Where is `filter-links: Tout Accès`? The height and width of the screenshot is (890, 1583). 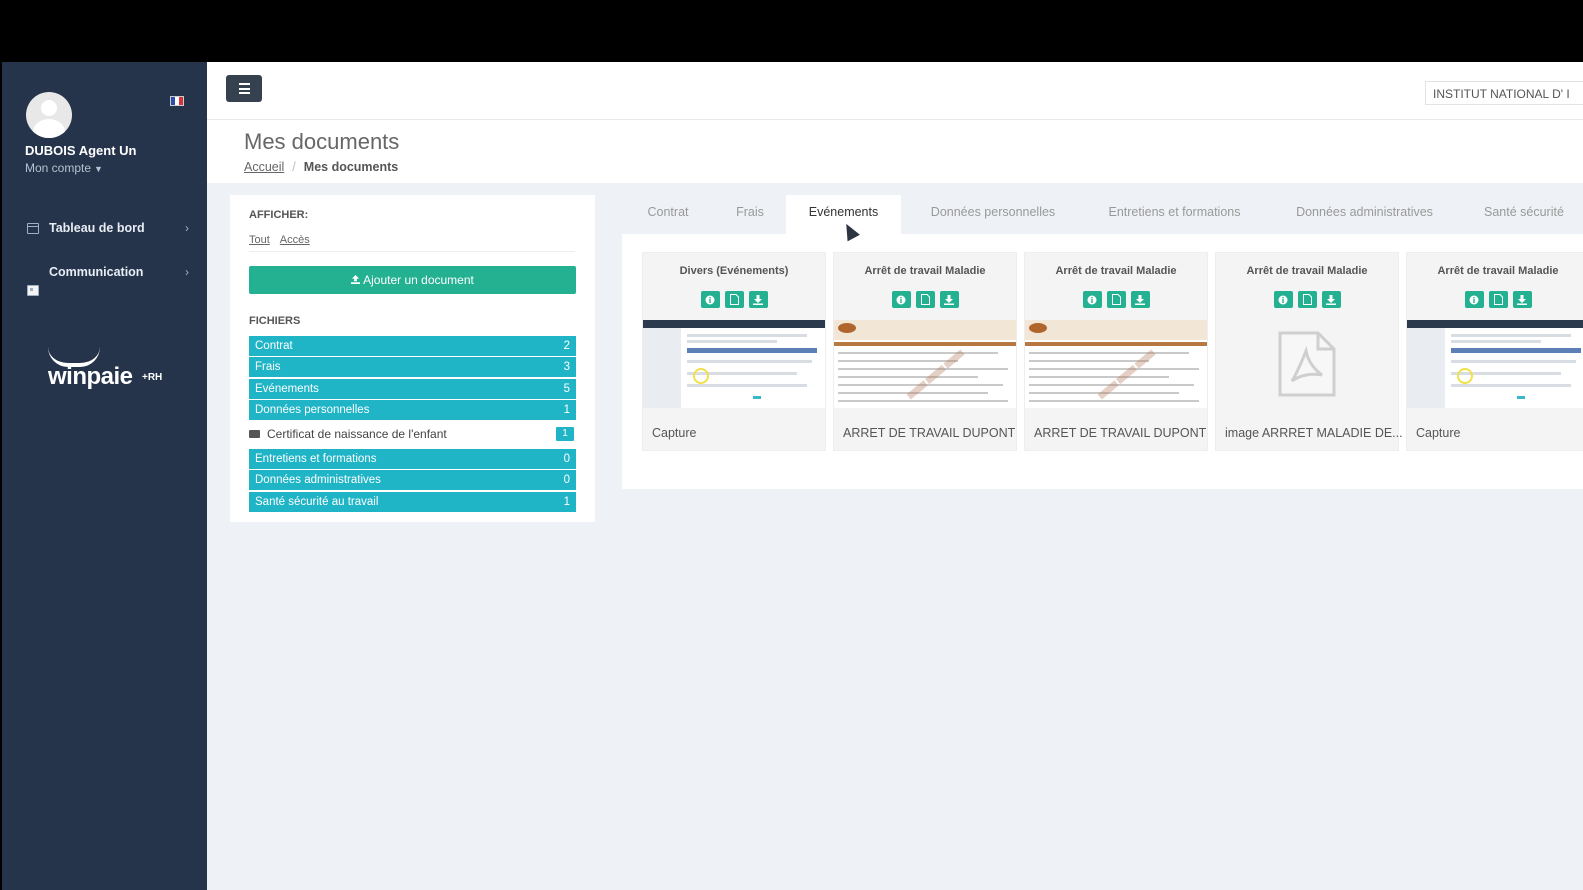
filter-links: Tout Accès is located at coordinates (284, 240).